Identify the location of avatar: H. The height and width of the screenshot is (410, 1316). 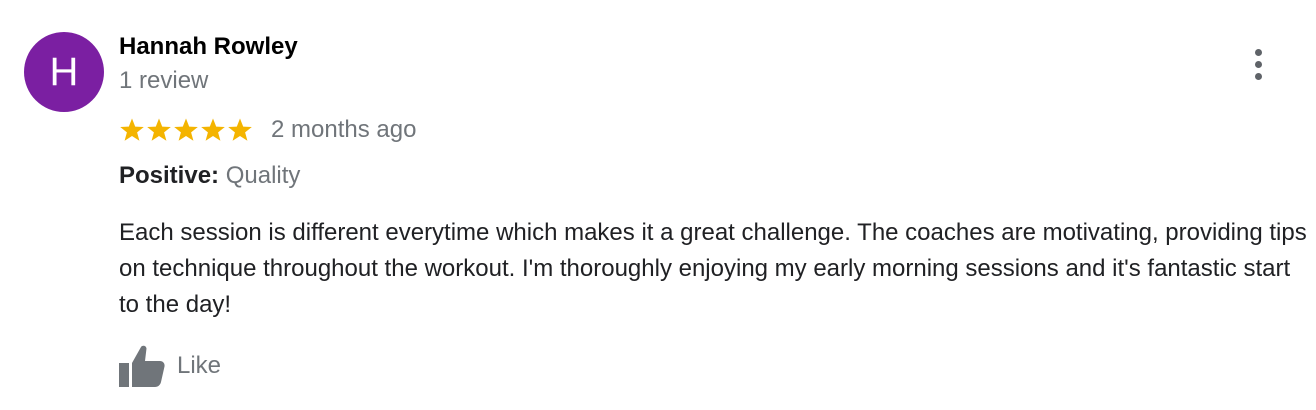
(64, 72).